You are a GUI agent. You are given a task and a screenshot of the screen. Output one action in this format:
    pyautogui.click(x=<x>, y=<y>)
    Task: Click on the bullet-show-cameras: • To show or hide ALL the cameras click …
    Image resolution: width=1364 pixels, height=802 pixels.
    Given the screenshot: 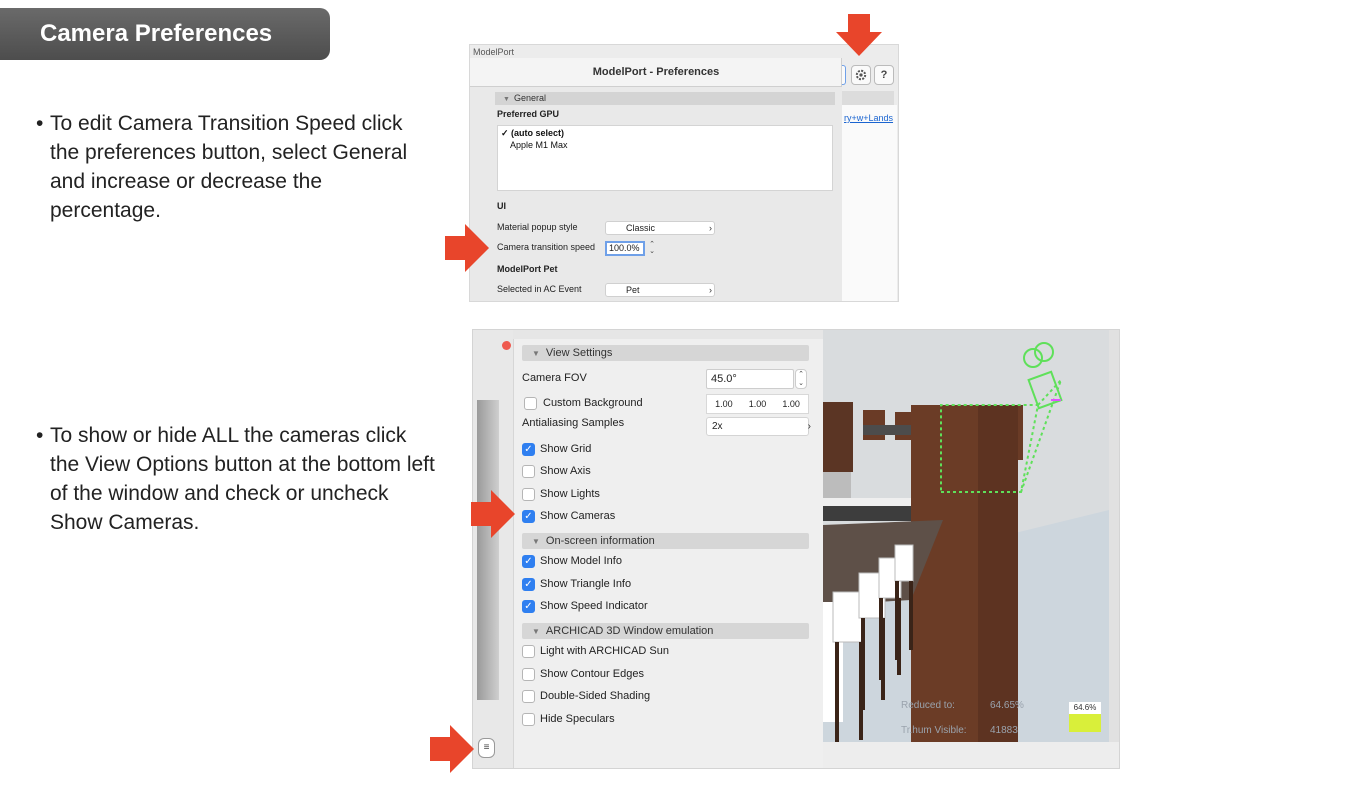 What is the action you would take?
    pyautogui.click(x=236, y=479)
    